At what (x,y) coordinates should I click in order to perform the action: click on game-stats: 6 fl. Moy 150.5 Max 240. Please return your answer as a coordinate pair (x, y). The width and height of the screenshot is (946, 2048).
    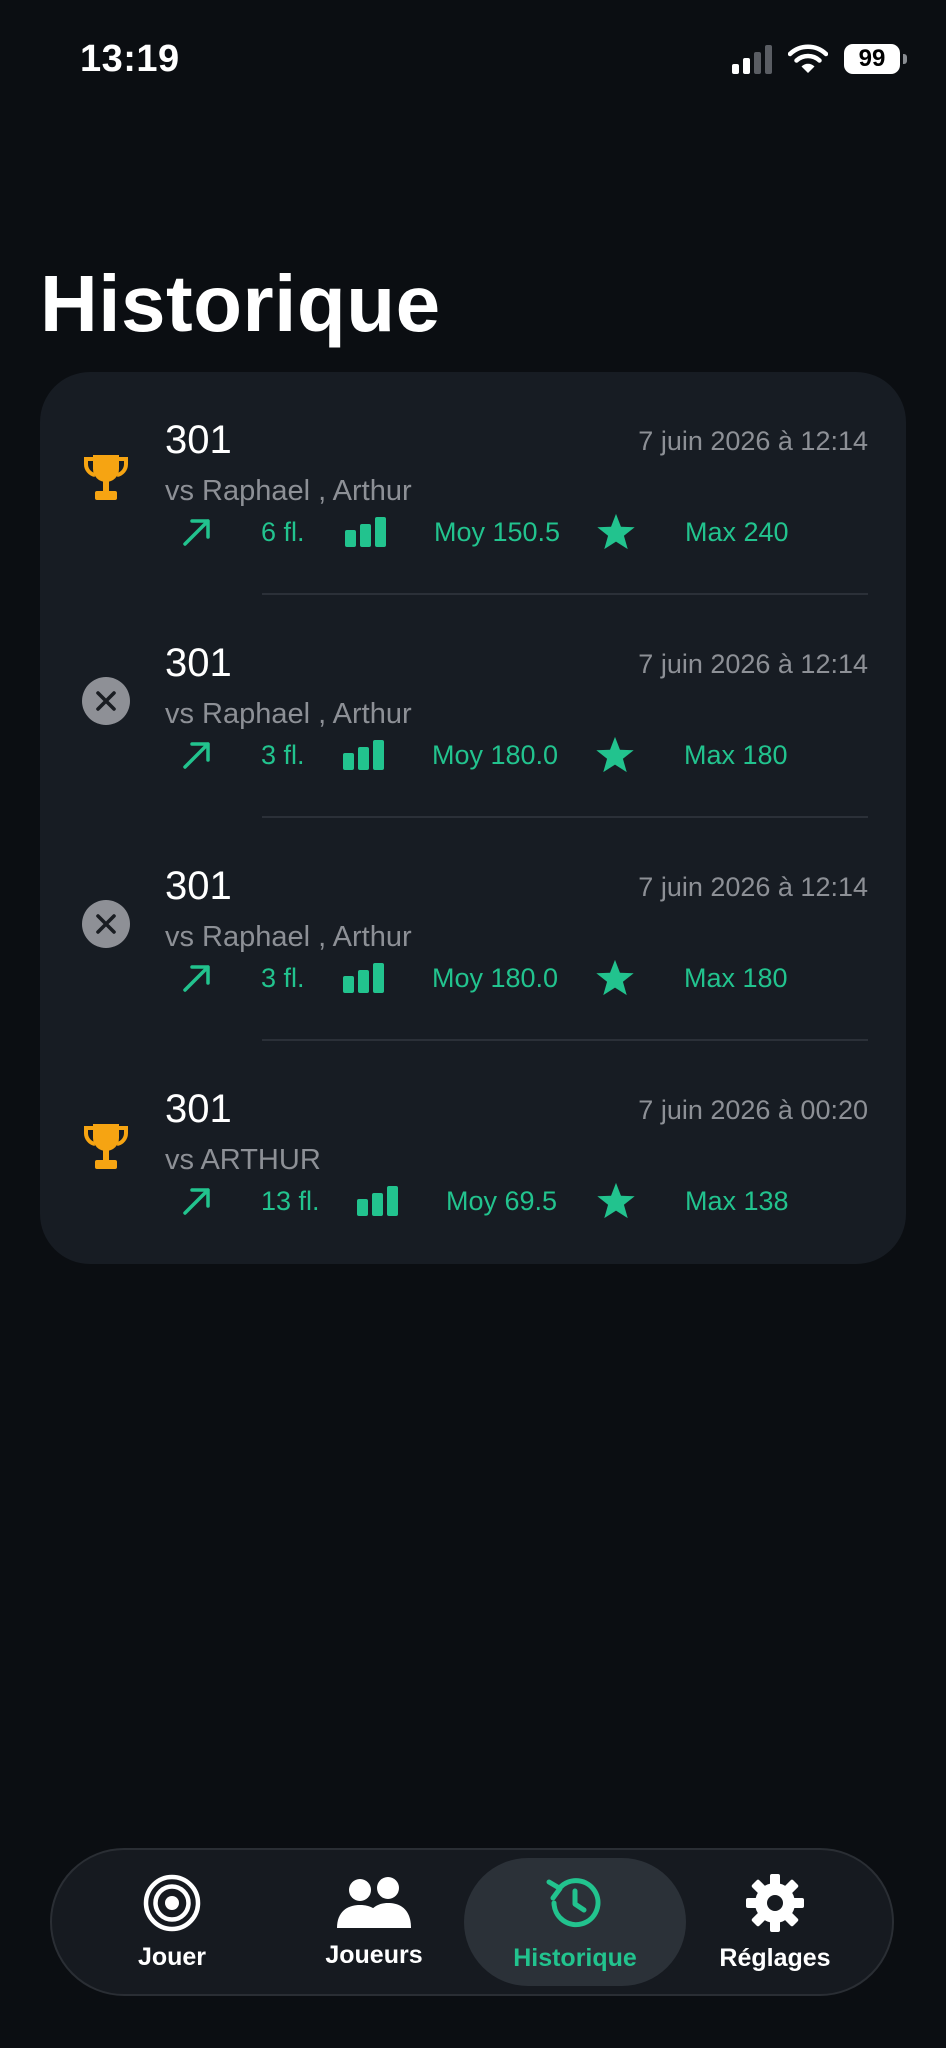
    Looking at the image, I should click on (473, 532).